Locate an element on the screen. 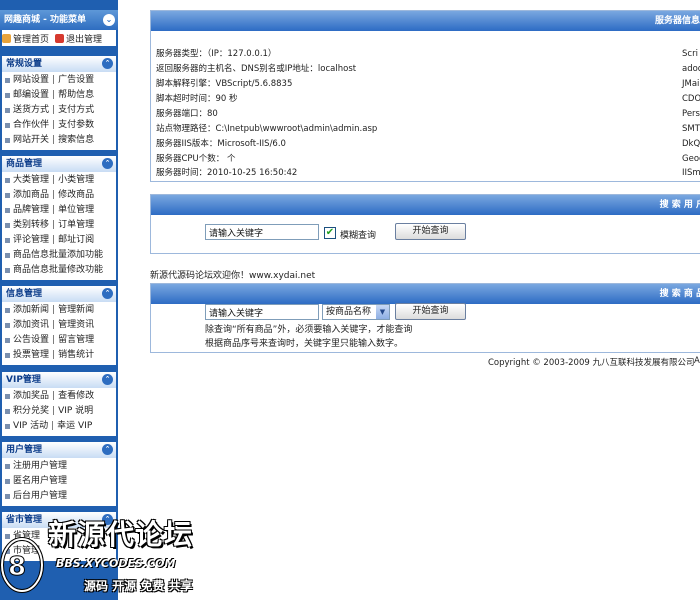 The width and height of the screenshot is (700, 600). component-status: Pers is located at coordinates (691, 114).